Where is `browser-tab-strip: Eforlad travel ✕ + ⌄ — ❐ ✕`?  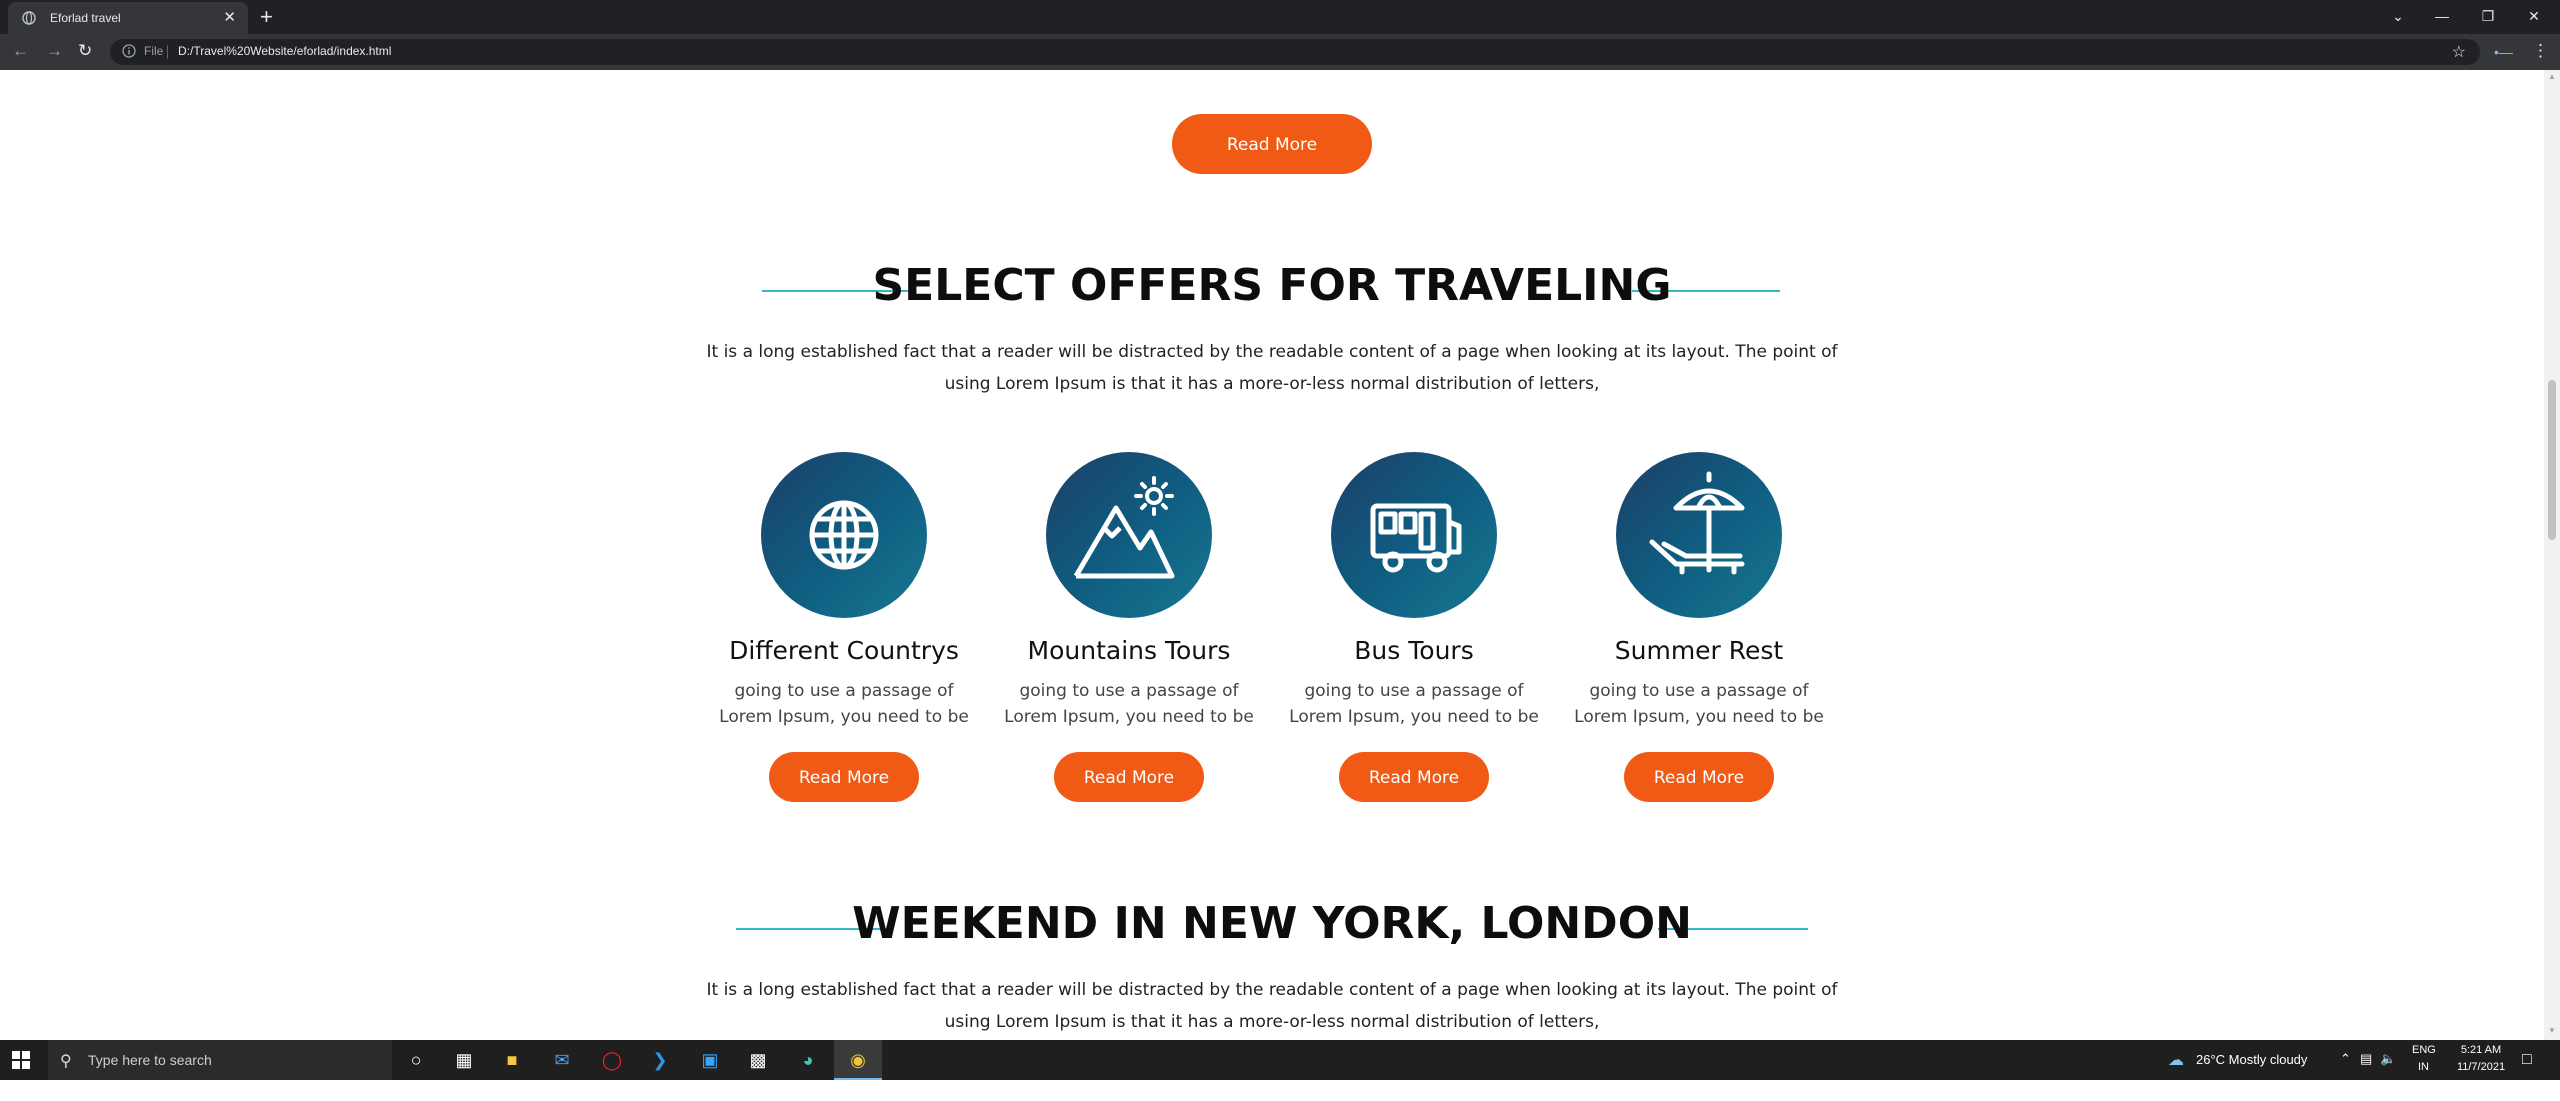
browser-tab-strip: Eforlad travel ✕ + ⌄ — ❐ ✕ is located at coordinates (1280, 17).